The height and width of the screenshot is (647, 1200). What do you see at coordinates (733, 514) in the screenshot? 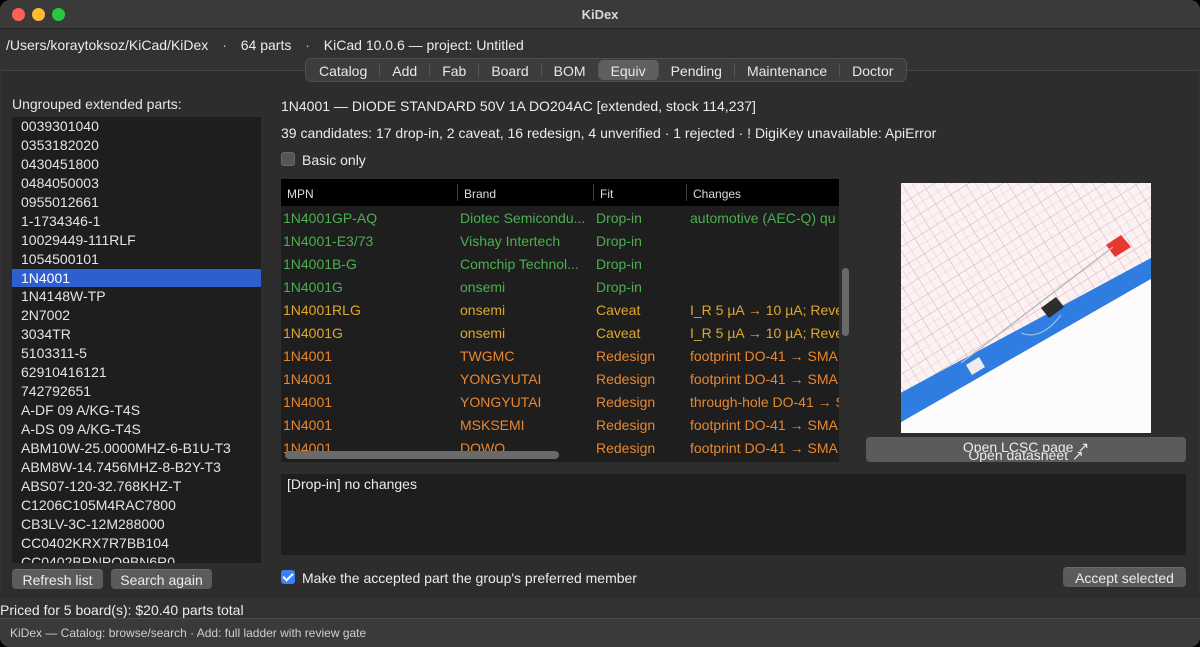
I see `candidate-detail: [Drop-in] no changes` at bounding box center [733, 514].